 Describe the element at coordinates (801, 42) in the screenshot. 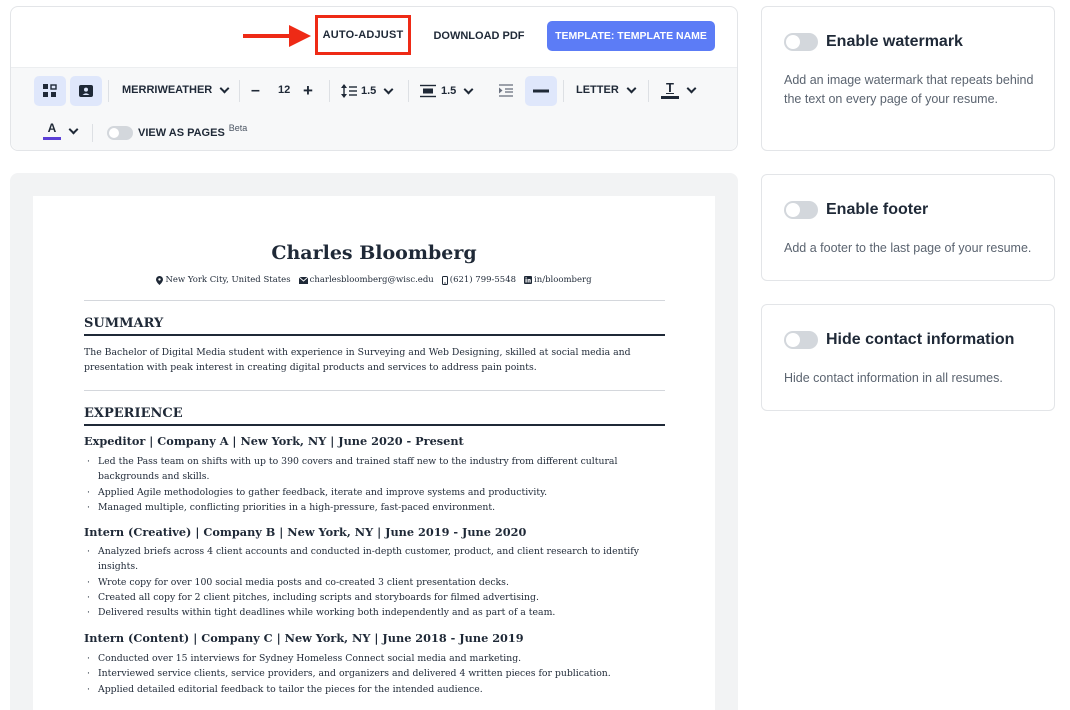

I see `watermark-toggle` at that location.